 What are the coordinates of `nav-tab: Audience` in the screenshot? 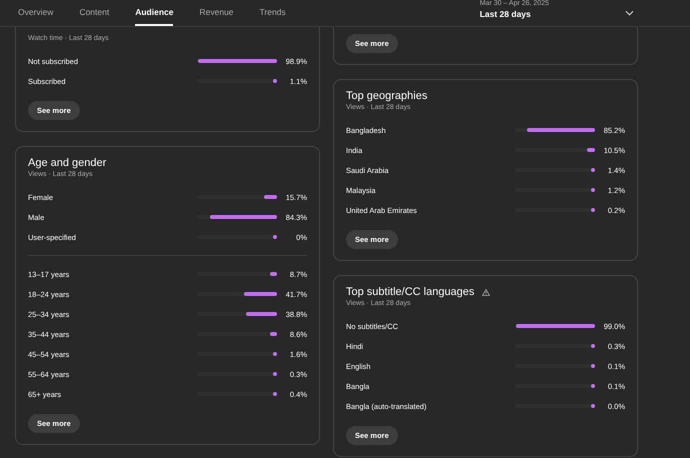 It's located at (154, 13).